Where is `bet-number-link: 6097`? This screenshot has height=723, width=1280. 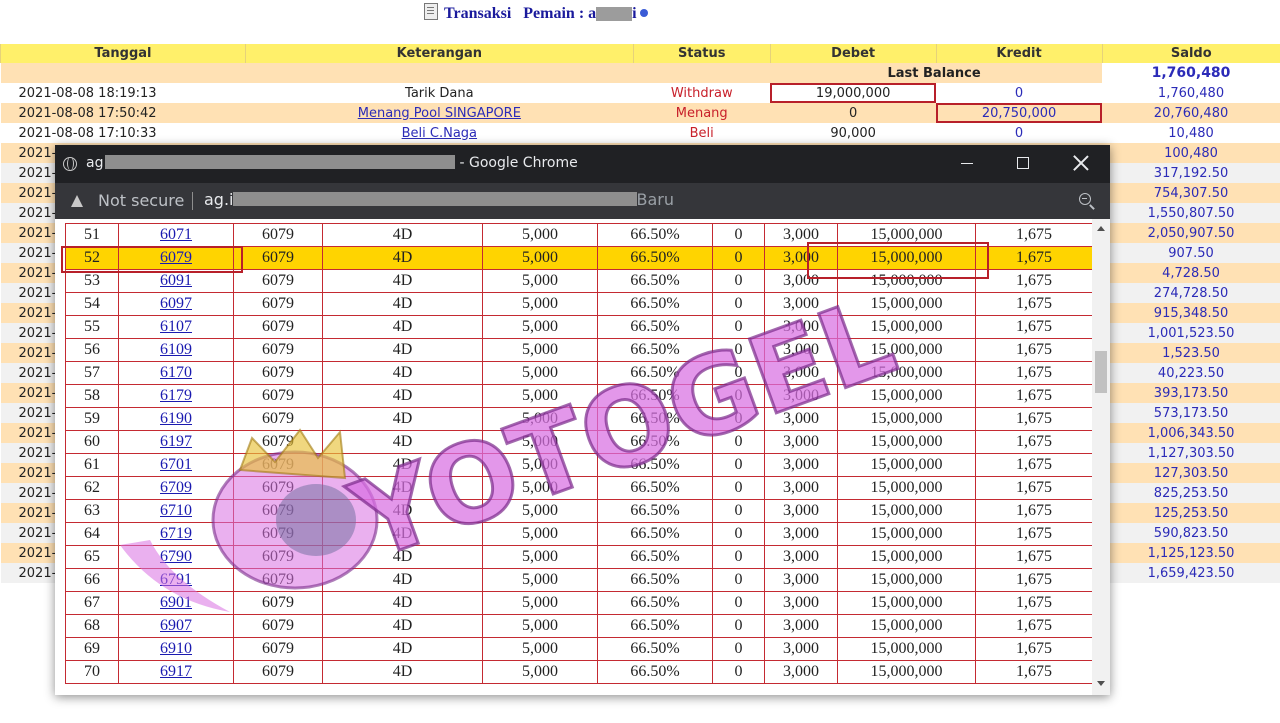 bet-number-link: 6097 is located at coordinates (176, 303).